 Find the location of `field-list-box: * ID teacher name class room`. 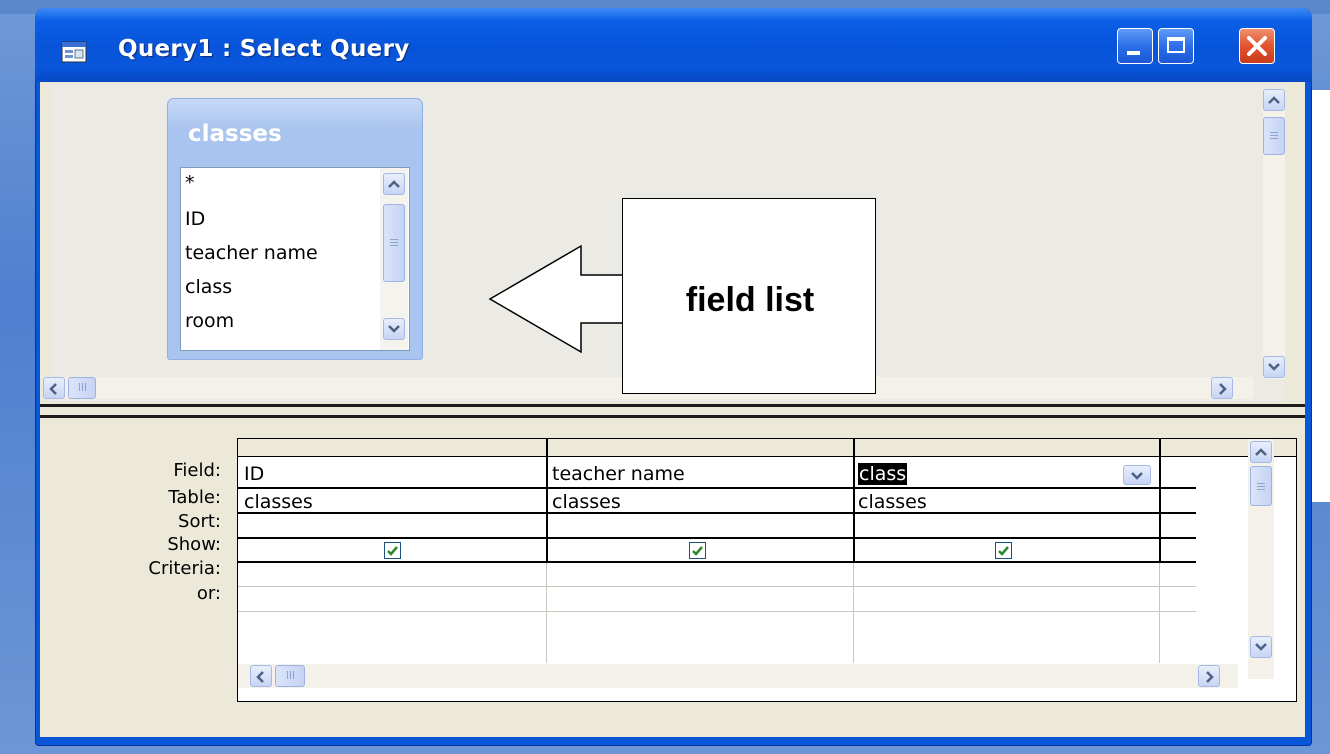

field-list-box: * ID teacher name class room is located at coordinates (295, 259).